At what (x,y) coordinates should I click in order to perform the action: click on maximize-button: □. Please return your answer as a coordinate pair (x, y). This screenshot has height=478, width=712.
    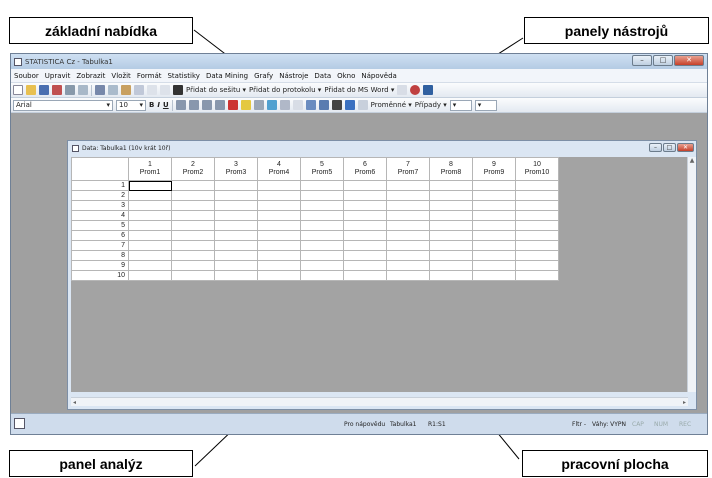
    Looking at the image, I should click on (663, 60).